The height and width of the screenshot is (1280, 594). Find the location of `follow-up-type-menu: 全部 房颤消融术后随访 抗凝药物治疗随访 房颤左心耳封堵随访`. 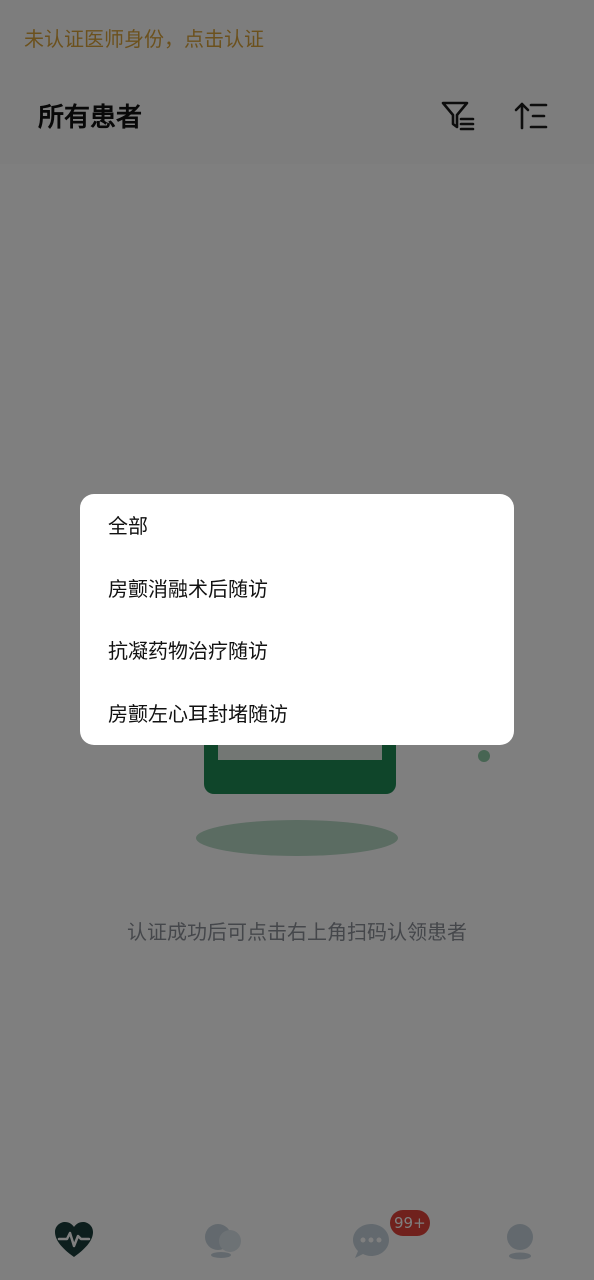

follow-up-type-menu: 全部 房颤消融术后随访 抗凝药物治疗随访 房颤左心耳封堵随访 is located at coordinates (297, 619).